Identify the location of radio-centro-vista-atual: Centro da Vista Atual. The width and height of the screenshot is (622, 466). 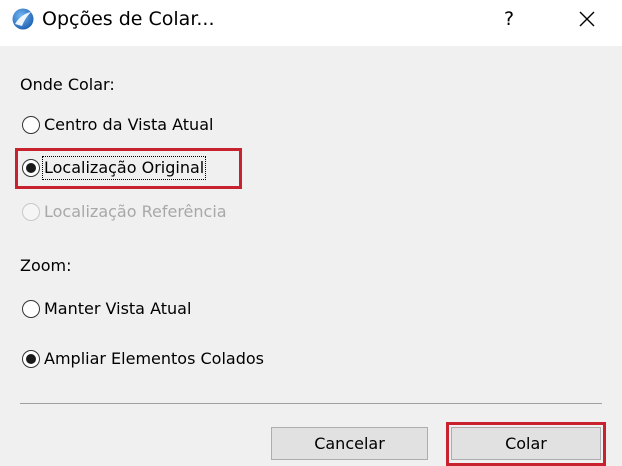
(117, 125).